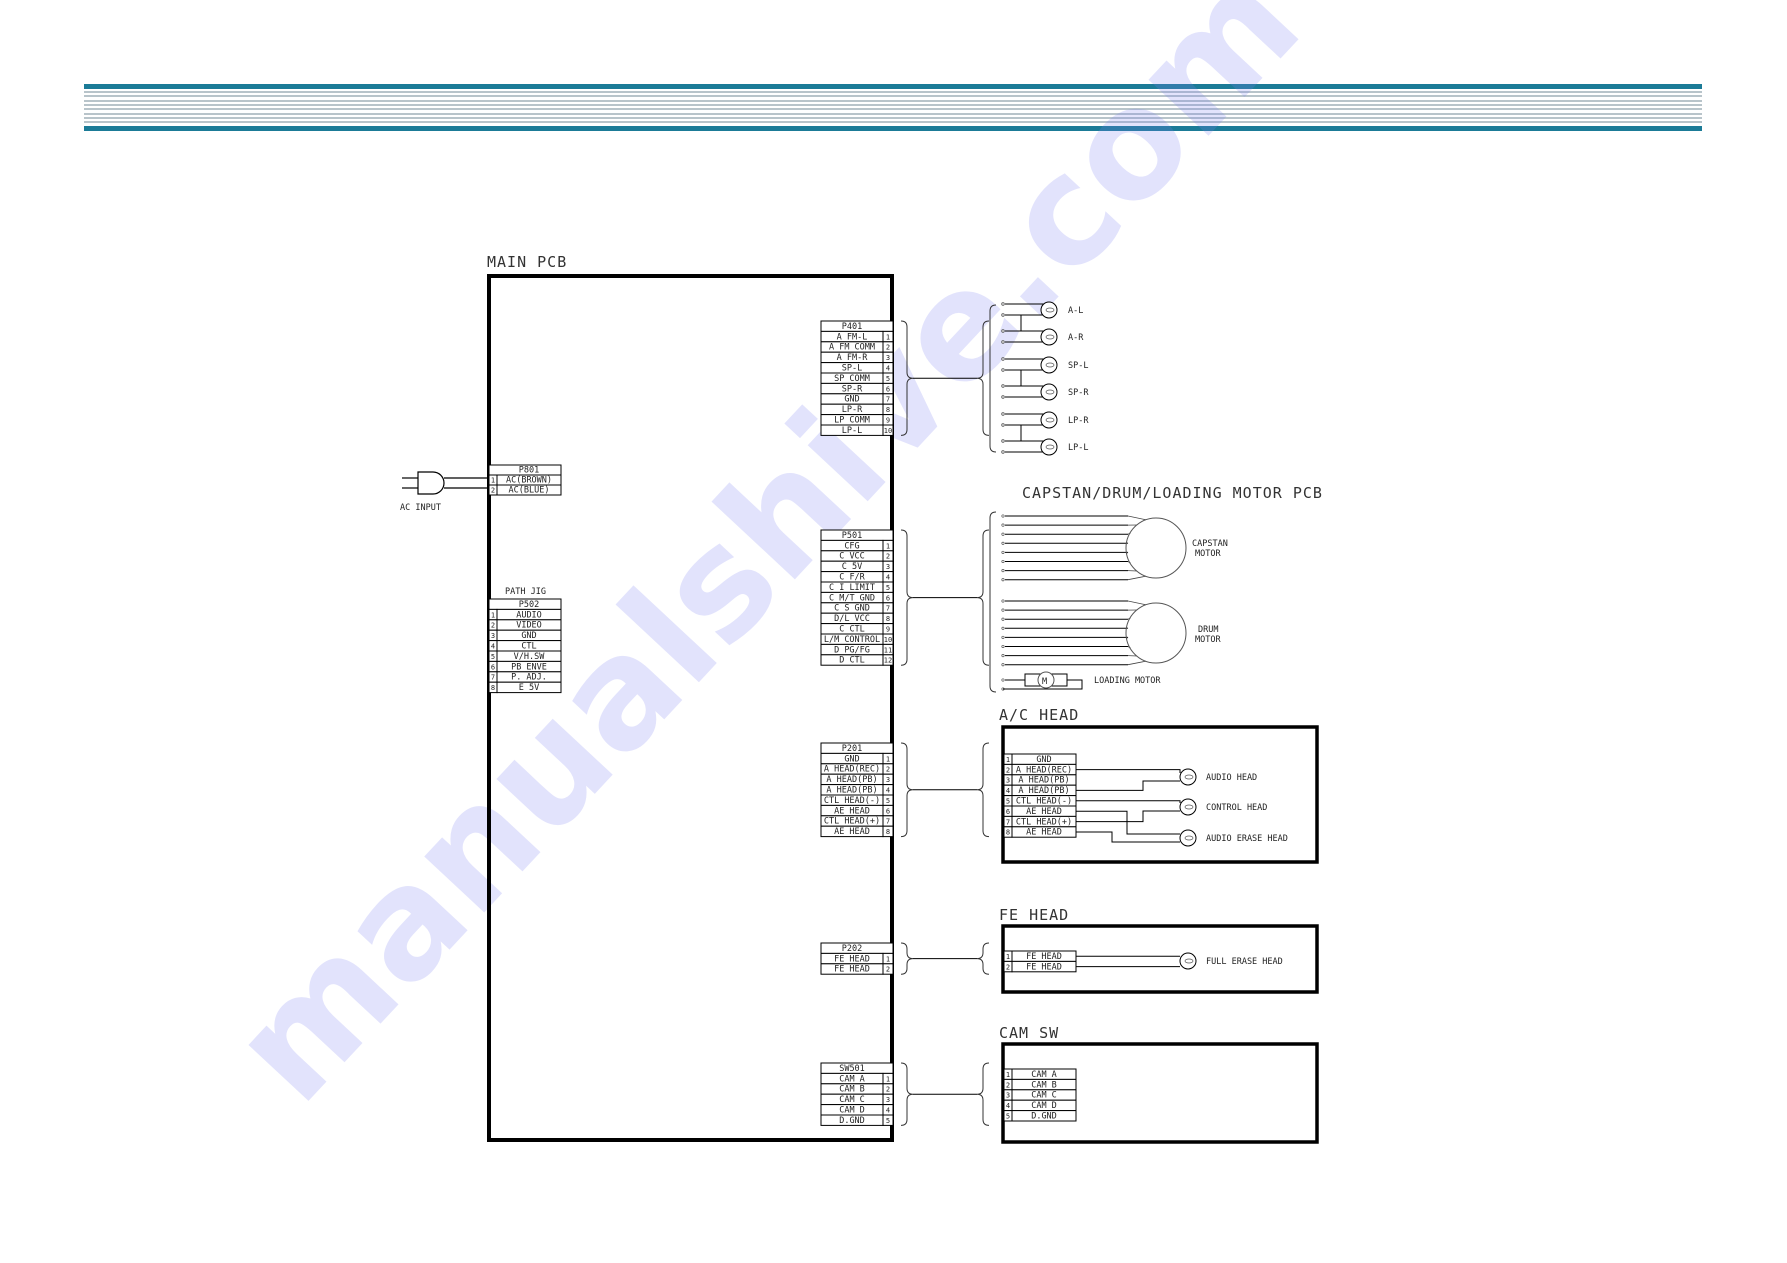  I want to click on connector-name: SW501, so click(852, 1069).